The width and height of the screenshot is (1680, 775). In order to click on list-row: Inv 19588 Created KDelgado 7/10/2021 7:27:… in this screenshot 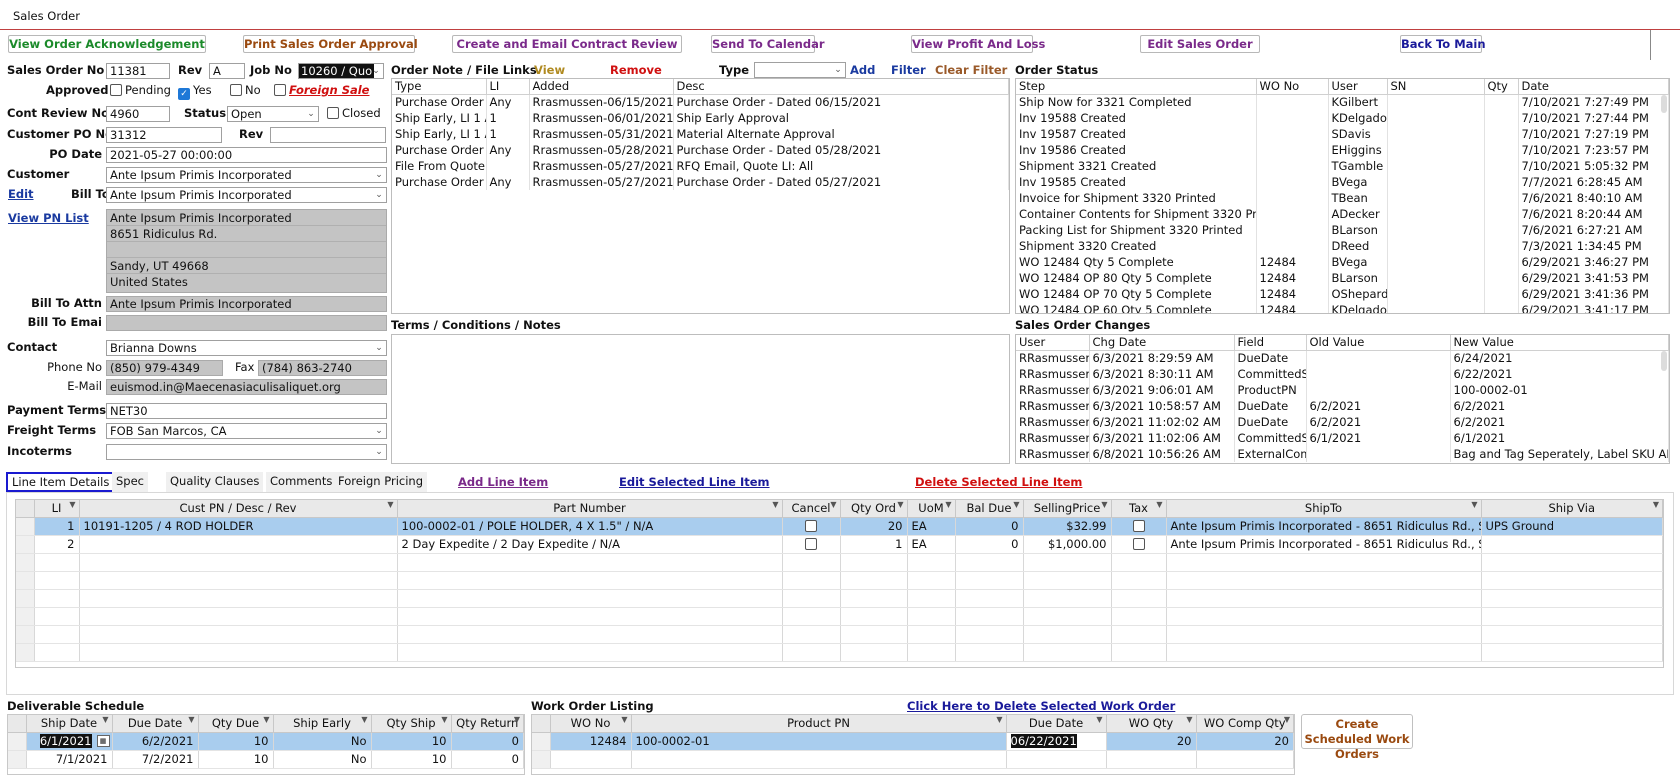, I will do `click(1342, 118)`.